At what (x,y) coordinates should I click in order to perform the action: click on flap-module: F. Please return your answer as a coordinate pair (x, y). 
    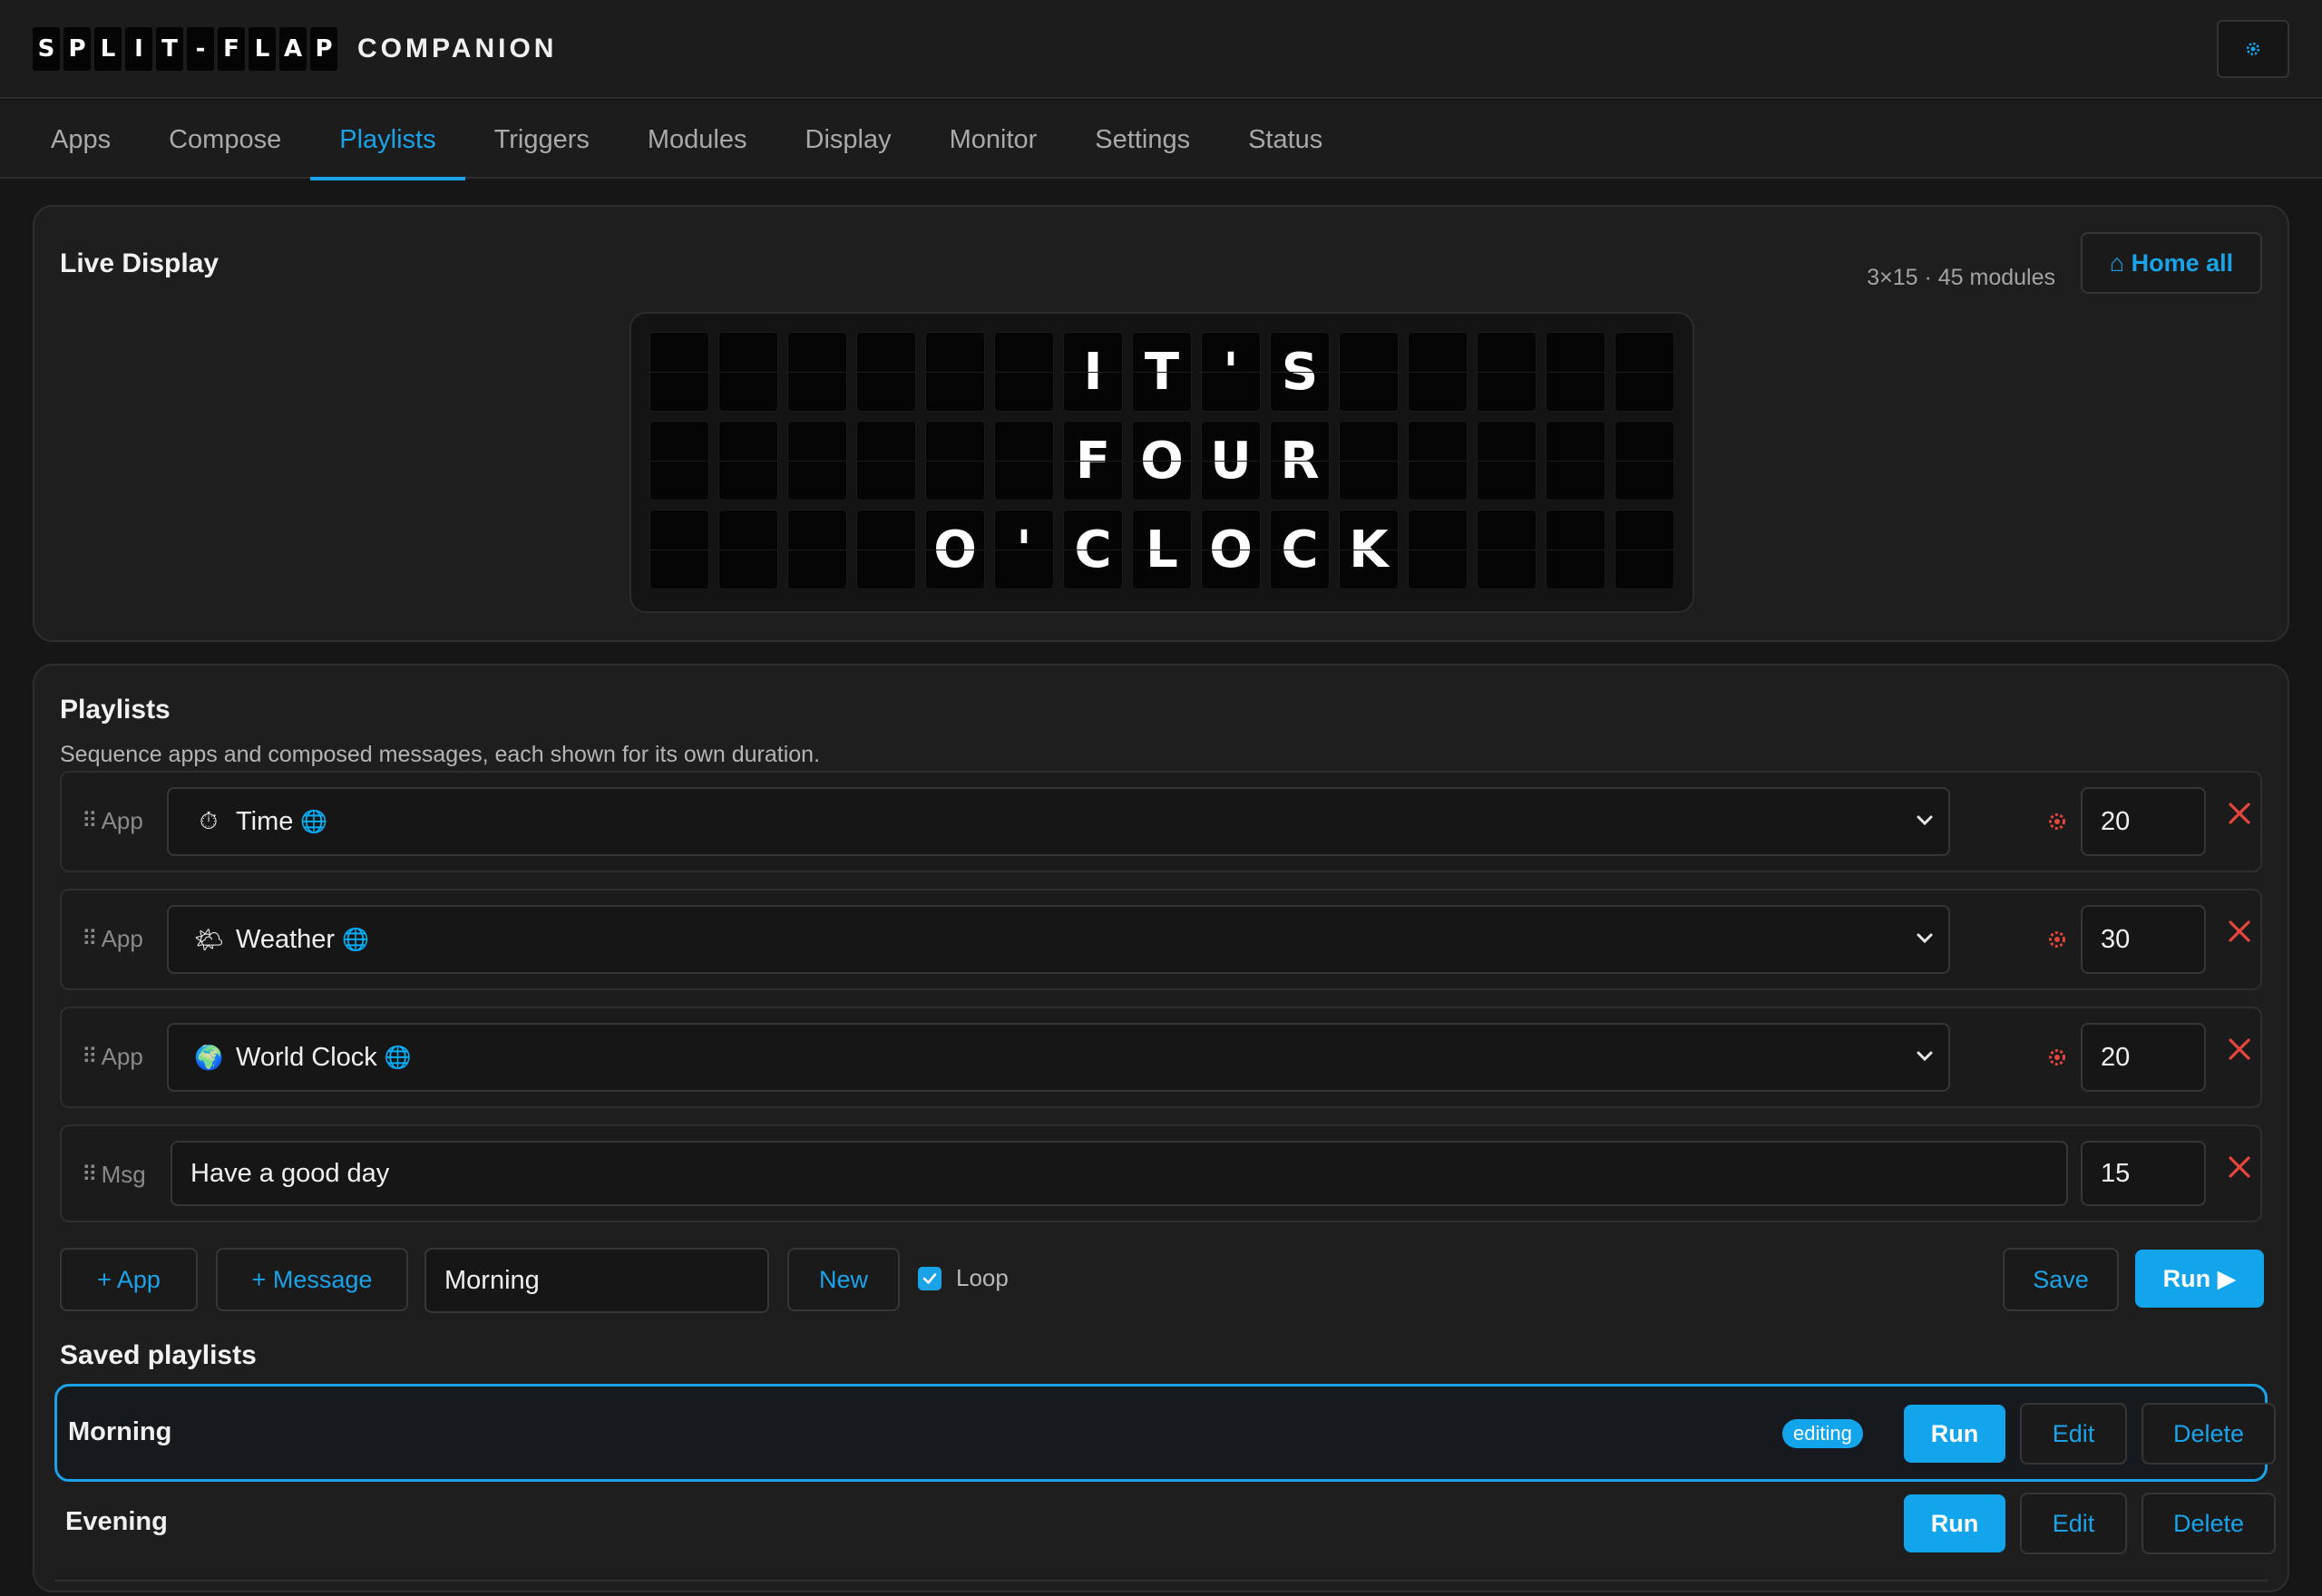
    Looking at the image, I should click on (1093, 461).